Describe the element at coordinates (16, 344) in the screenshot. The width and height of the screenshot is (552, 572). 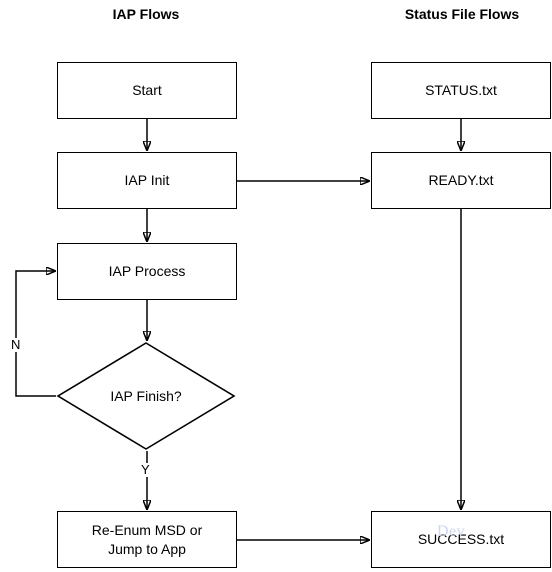
I see `edge-label-no: N` at that location.